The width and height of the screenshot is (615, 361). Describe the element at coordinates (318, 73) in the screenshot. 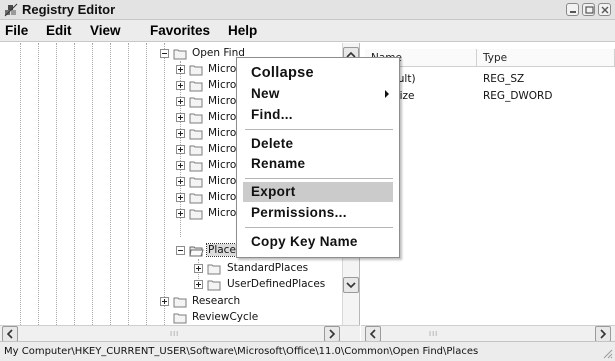

I see `menu-item-collapse: Collapse` at that location.